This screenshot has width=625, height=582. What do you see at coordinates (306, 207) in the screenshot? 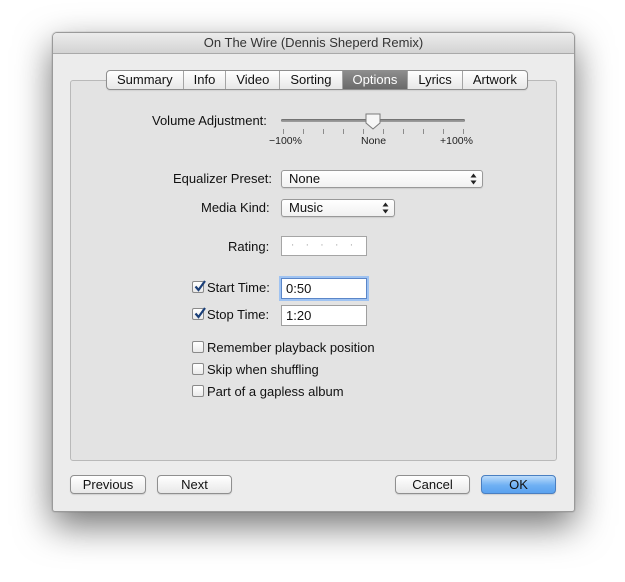
I see `media-kind-value: Music` at bounding box center [306, 207].